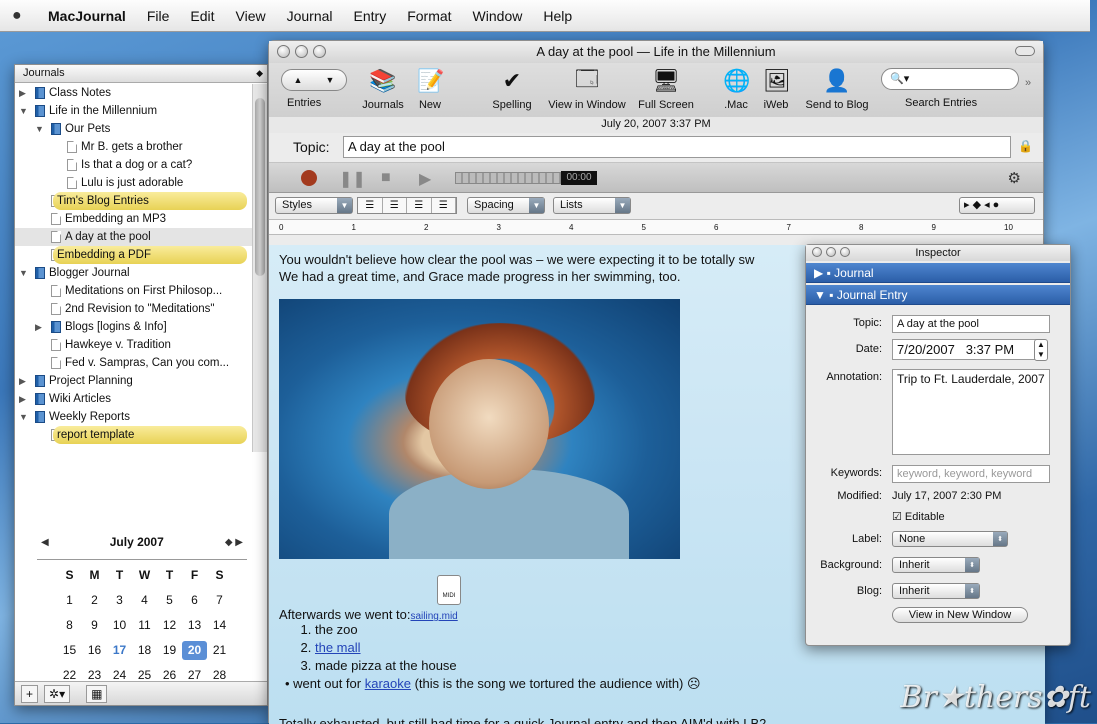 This screenshot has width=1097, height=724. What do you see at coordinates (134, 93) in the screenshot?
I see `tree-row: ▶ Class Notes` at bounding box center [134, 93].